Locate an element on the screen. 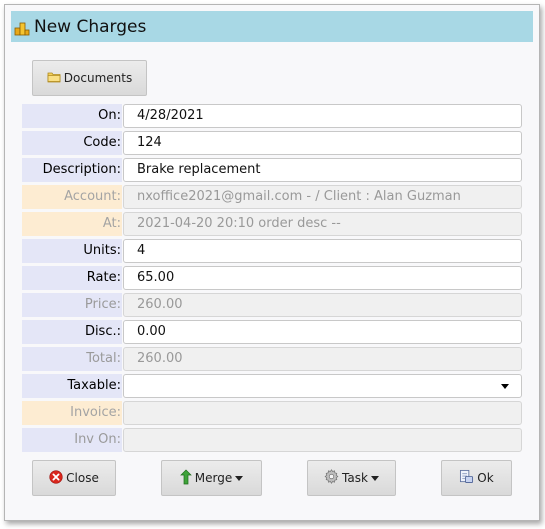 The width and height of the screenshot is (545, 529). row-units: Units: 4 is located at coordinates (272, 251).